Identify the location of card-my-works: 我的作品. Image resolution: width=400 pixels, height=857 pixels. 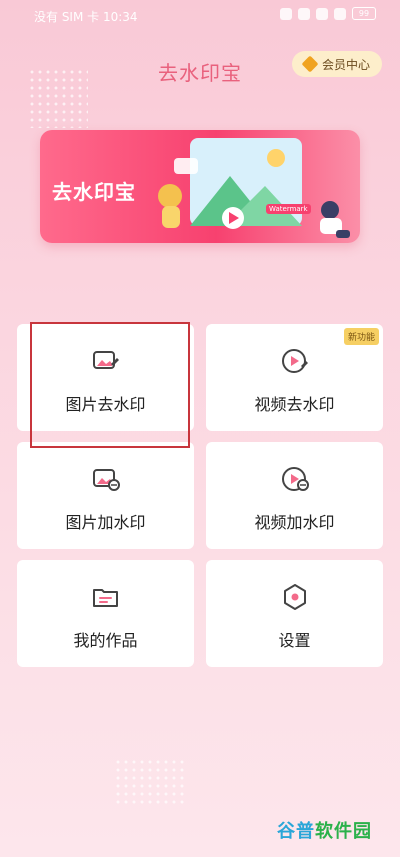
(105, 613).